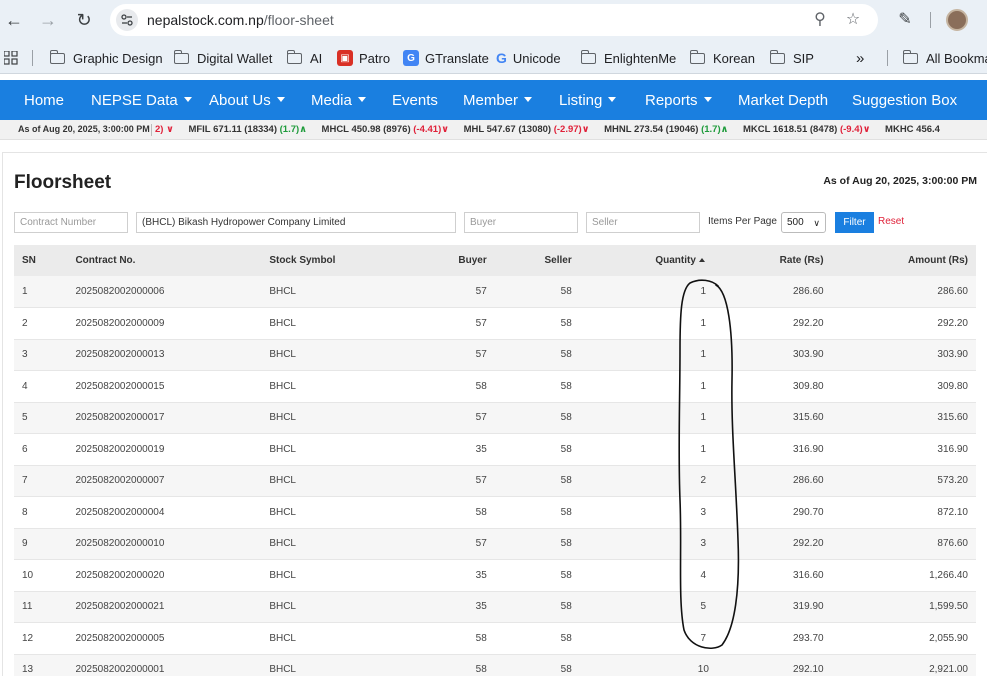 The width and height of the screenshot is (987, 676). I want to click on cell-rate: 292.10, so click(808, 670).